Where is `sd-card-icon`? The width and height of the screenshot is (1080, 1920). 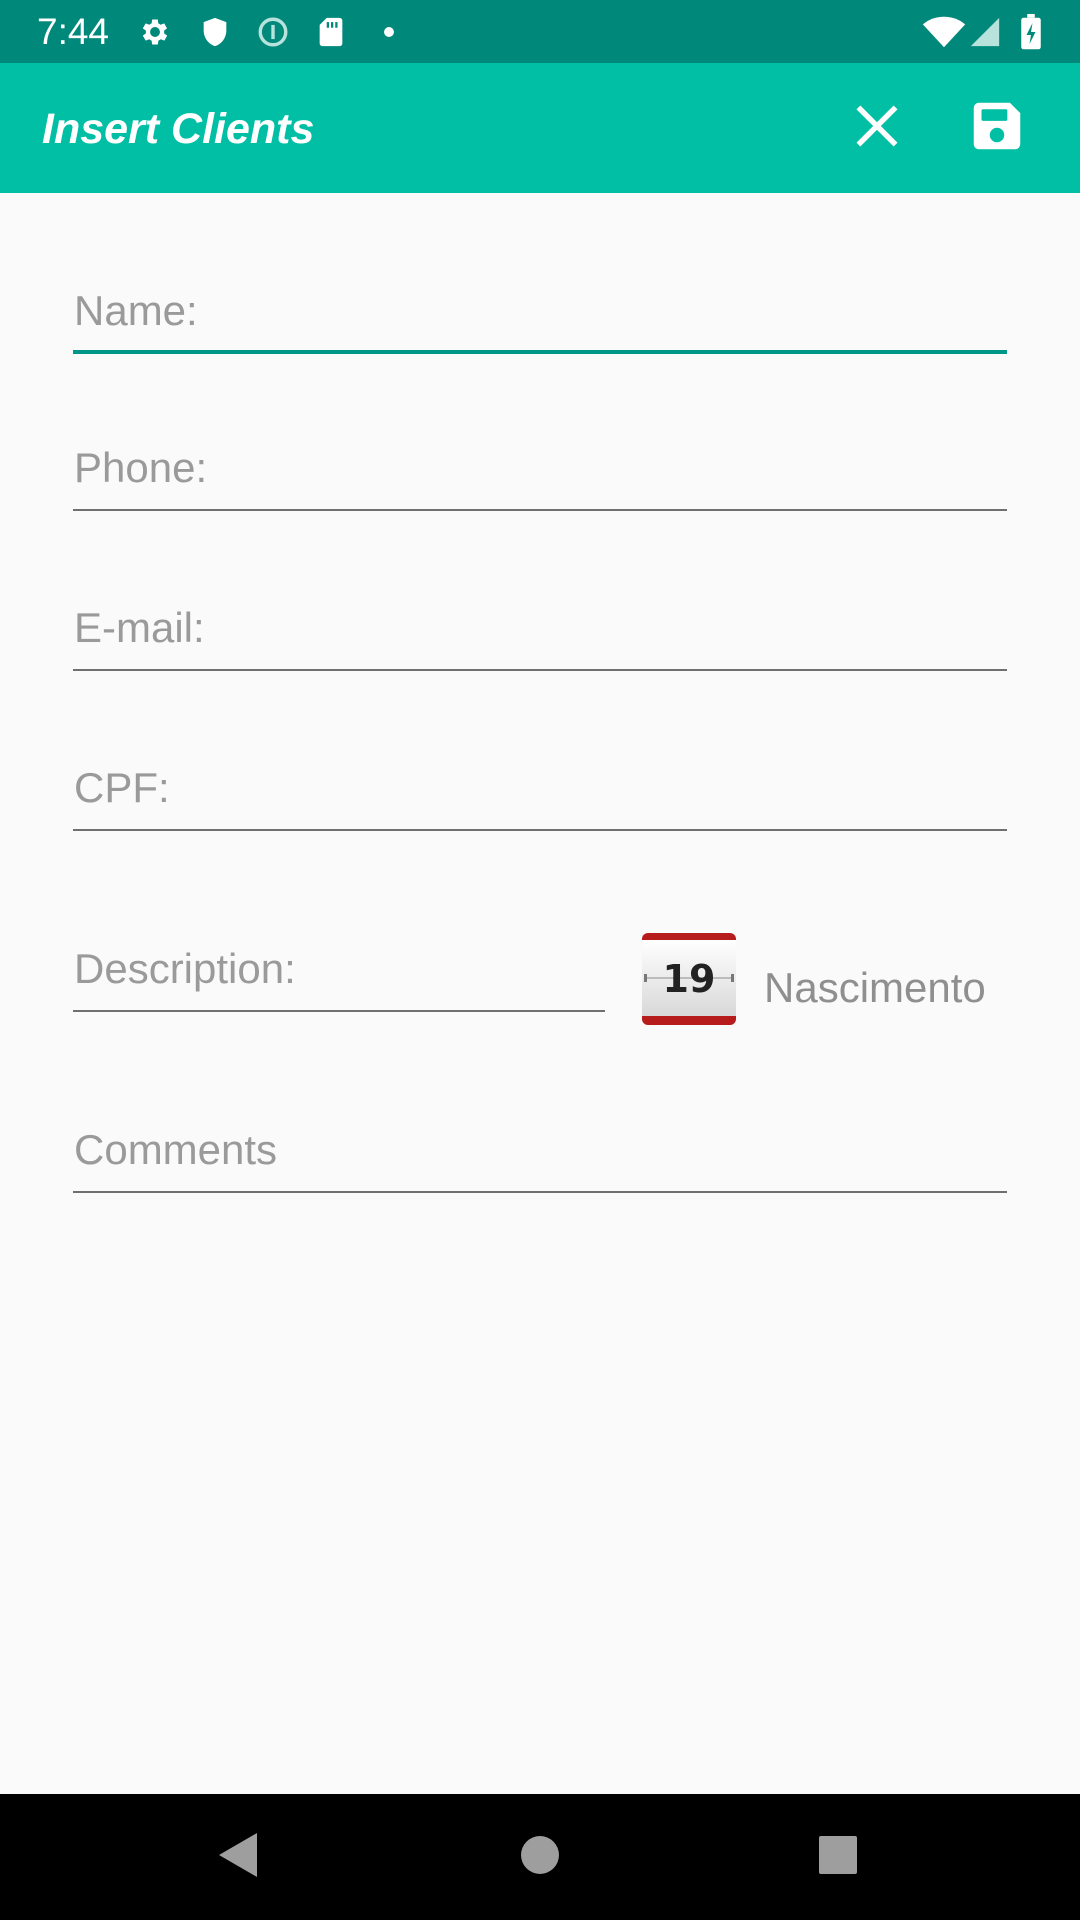
sd-card-icon is located at coordinates (331, 32).